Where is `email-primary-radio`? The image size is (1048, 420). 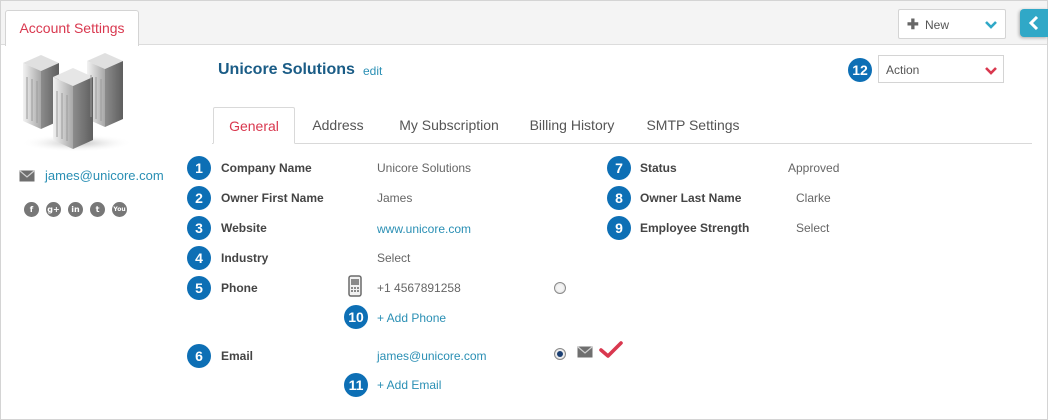 email-primary-radio is located at coordinates (560, 354).